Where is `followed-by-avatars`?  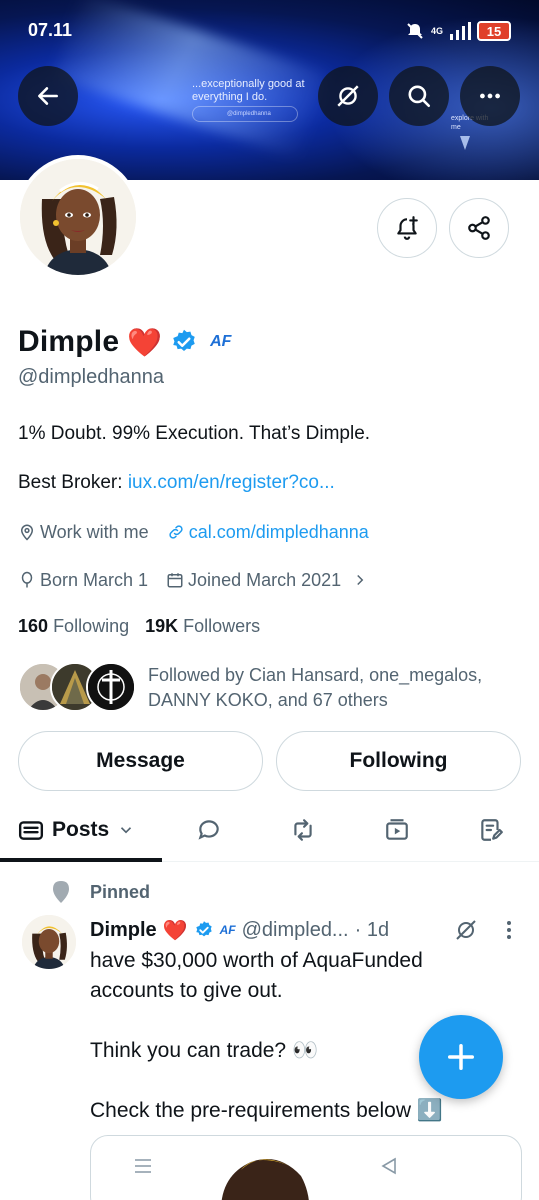
followed-by-avatars is located at coordinates (78, 687).